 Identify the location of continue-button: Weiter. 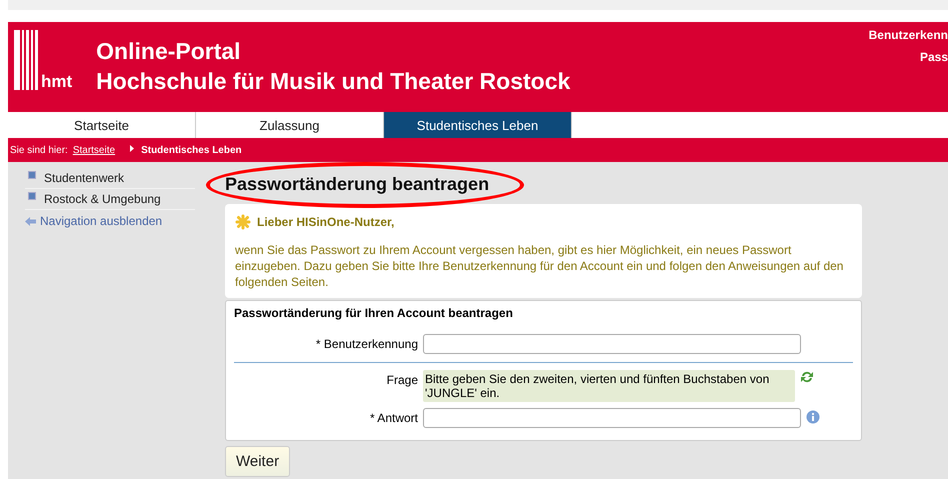
(257, 461).